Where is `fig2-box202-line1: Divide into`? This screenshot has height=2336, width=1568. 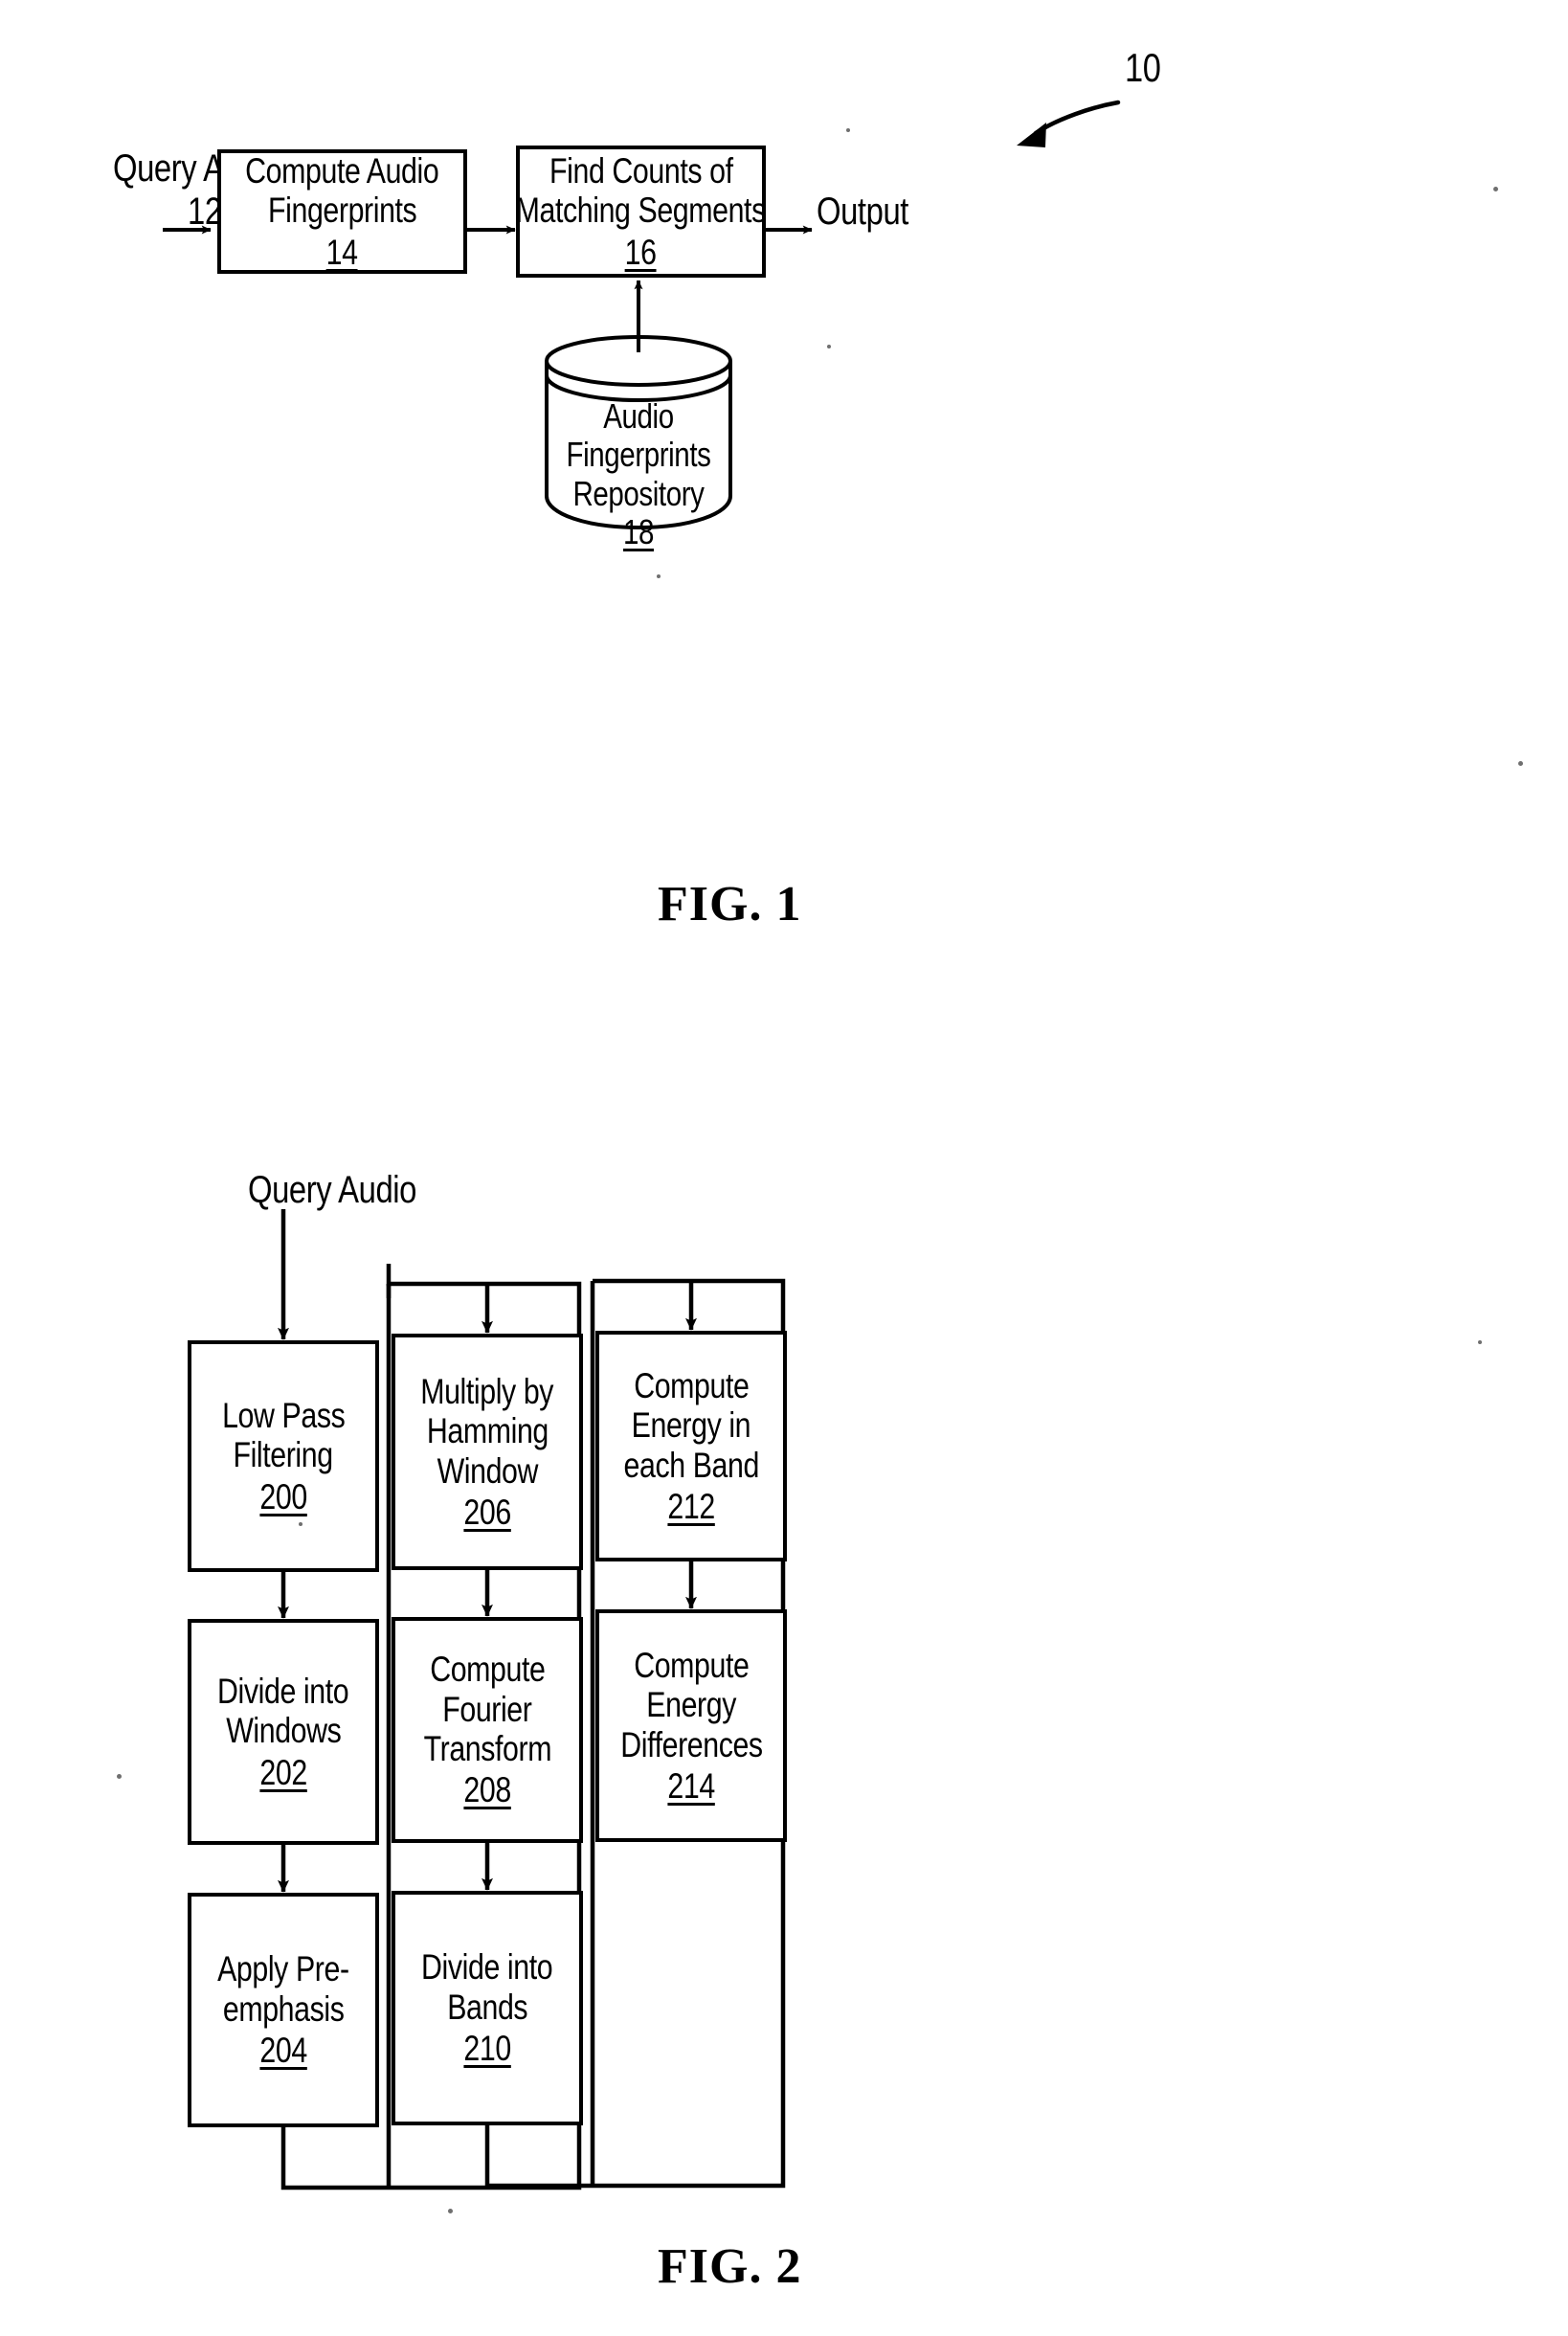
fig2-box202-line1: Divide into is located at coordinates (283, 1691).